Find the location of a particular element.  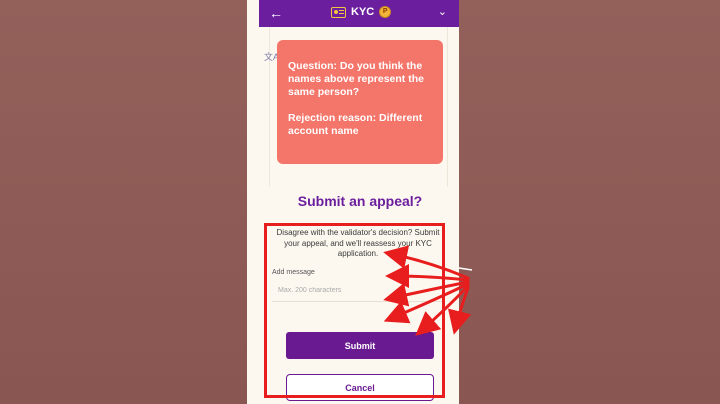

header-title-group: KYC P is located at coordinates (361, 12).